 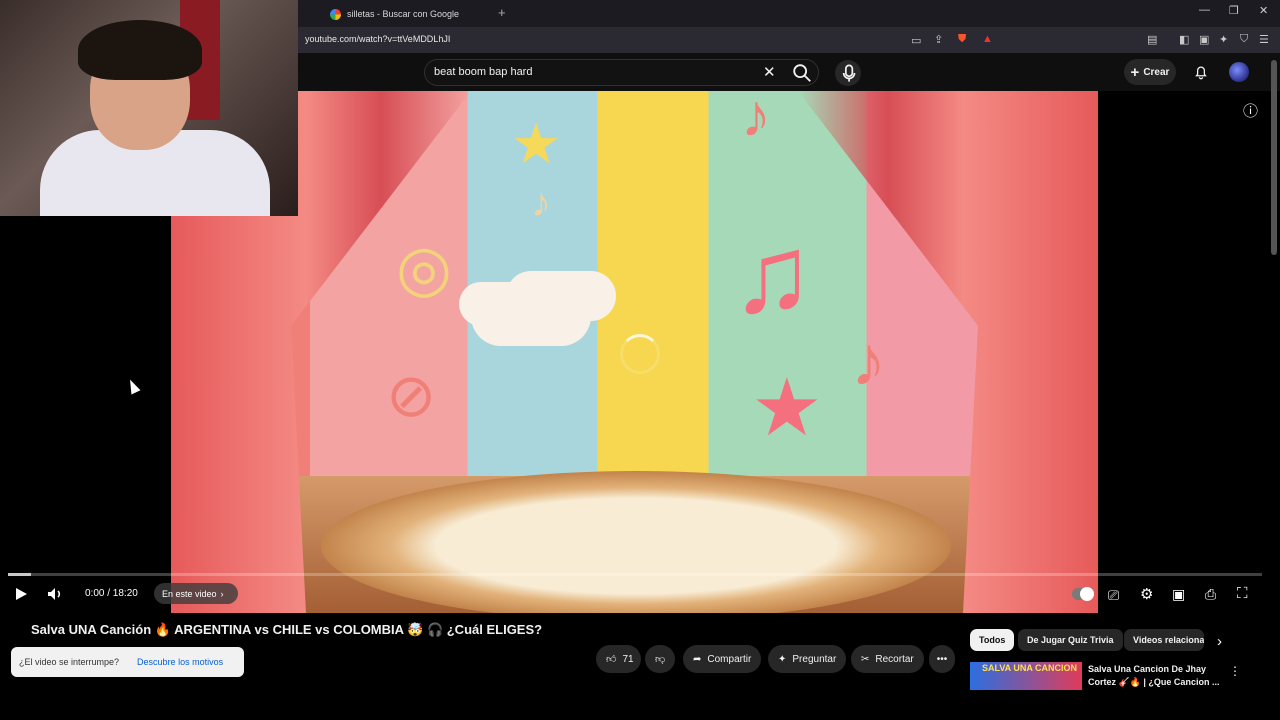 I want to click on toast-question: ¿El video se interrumpe?, so click(x=69, y=662).